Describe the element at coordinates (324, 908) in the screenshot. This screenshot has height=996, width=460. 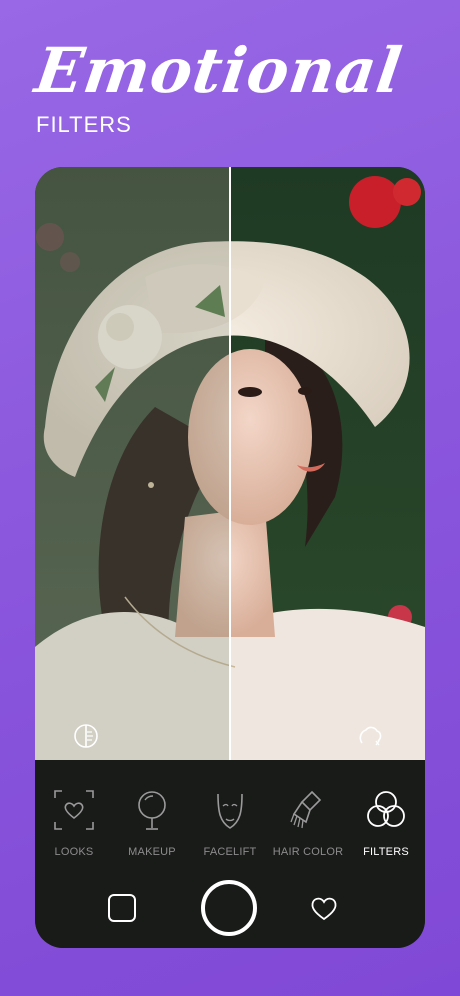
I see `favorites-heart-icon` at that location.